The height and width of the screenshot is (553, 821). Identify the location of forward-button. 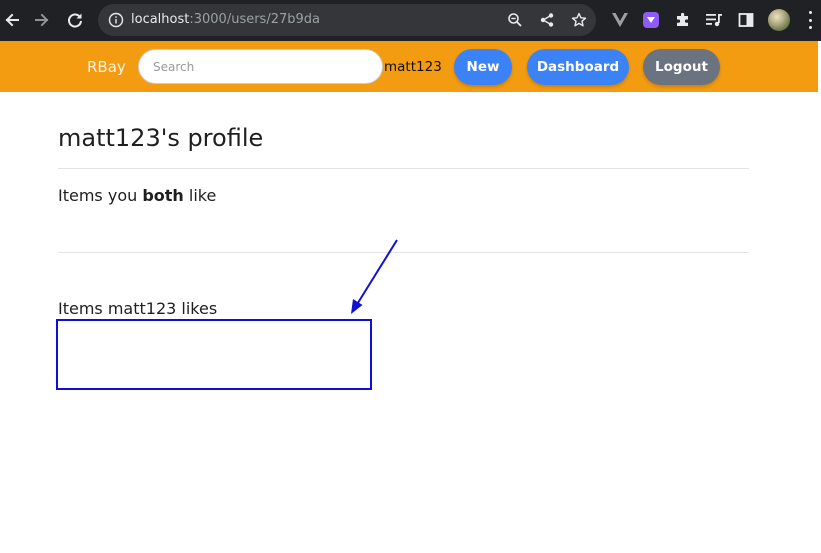
(42, 20).